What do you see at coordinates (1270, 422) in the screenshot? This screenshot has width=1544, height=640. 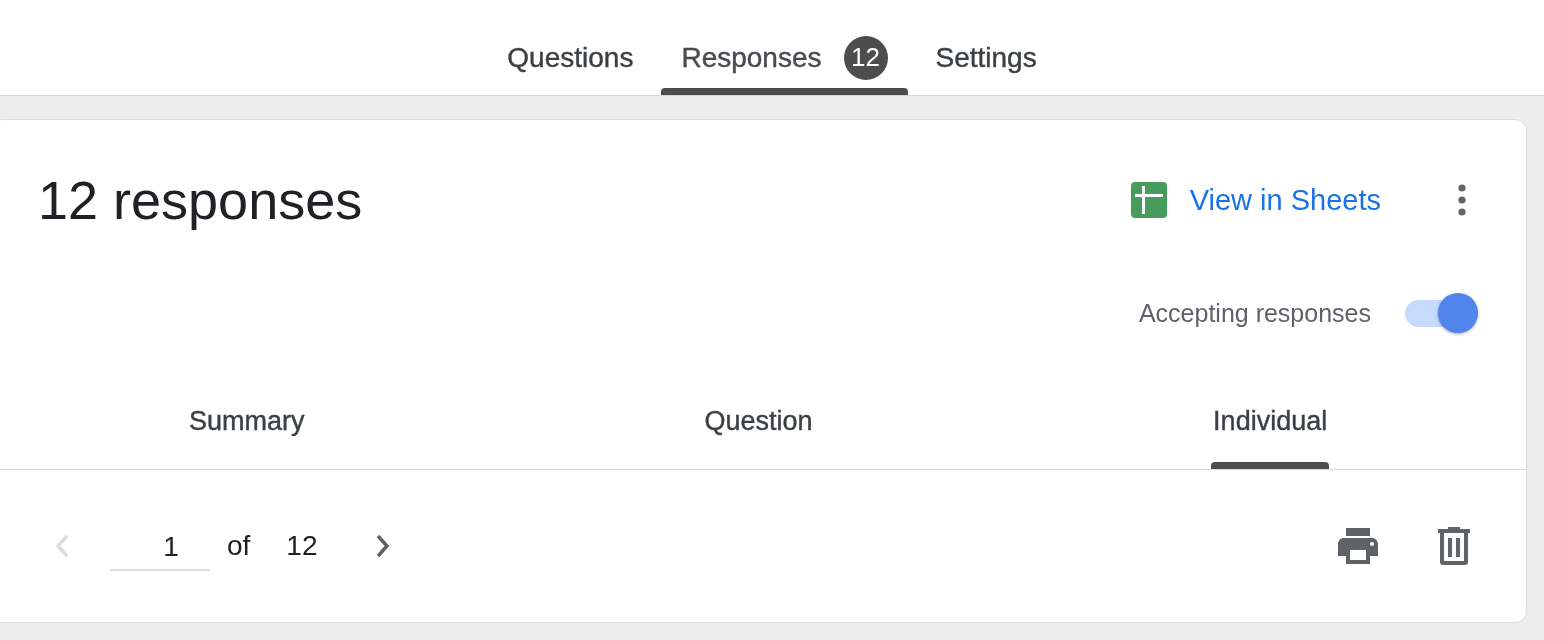 I see `view-tab: Individual` at bounding box center [1270, 422].